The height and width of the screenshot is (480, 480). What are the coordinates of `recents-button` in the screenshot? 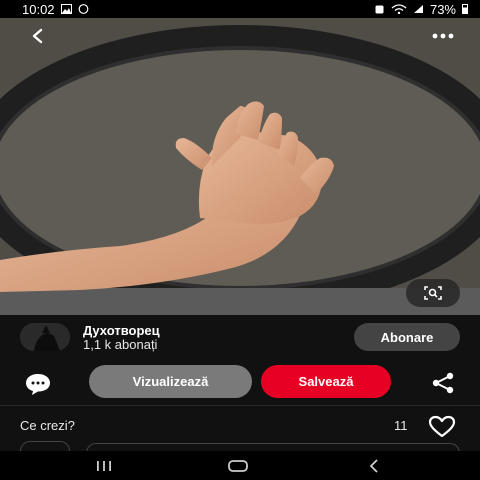 It's located at (104, 465).